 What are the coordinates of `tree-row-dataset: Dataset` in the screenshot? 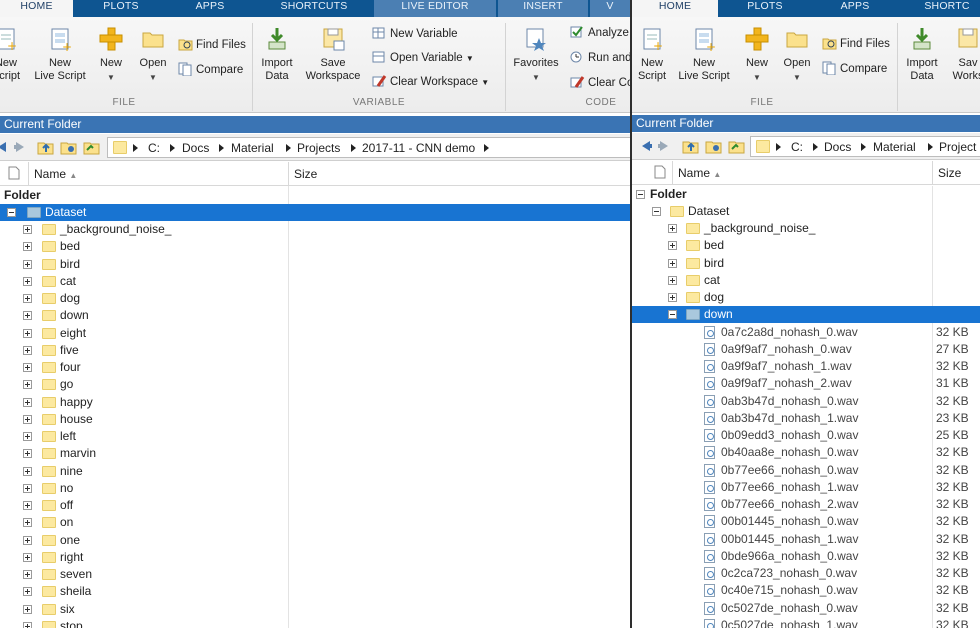 It's located at (315, 213).